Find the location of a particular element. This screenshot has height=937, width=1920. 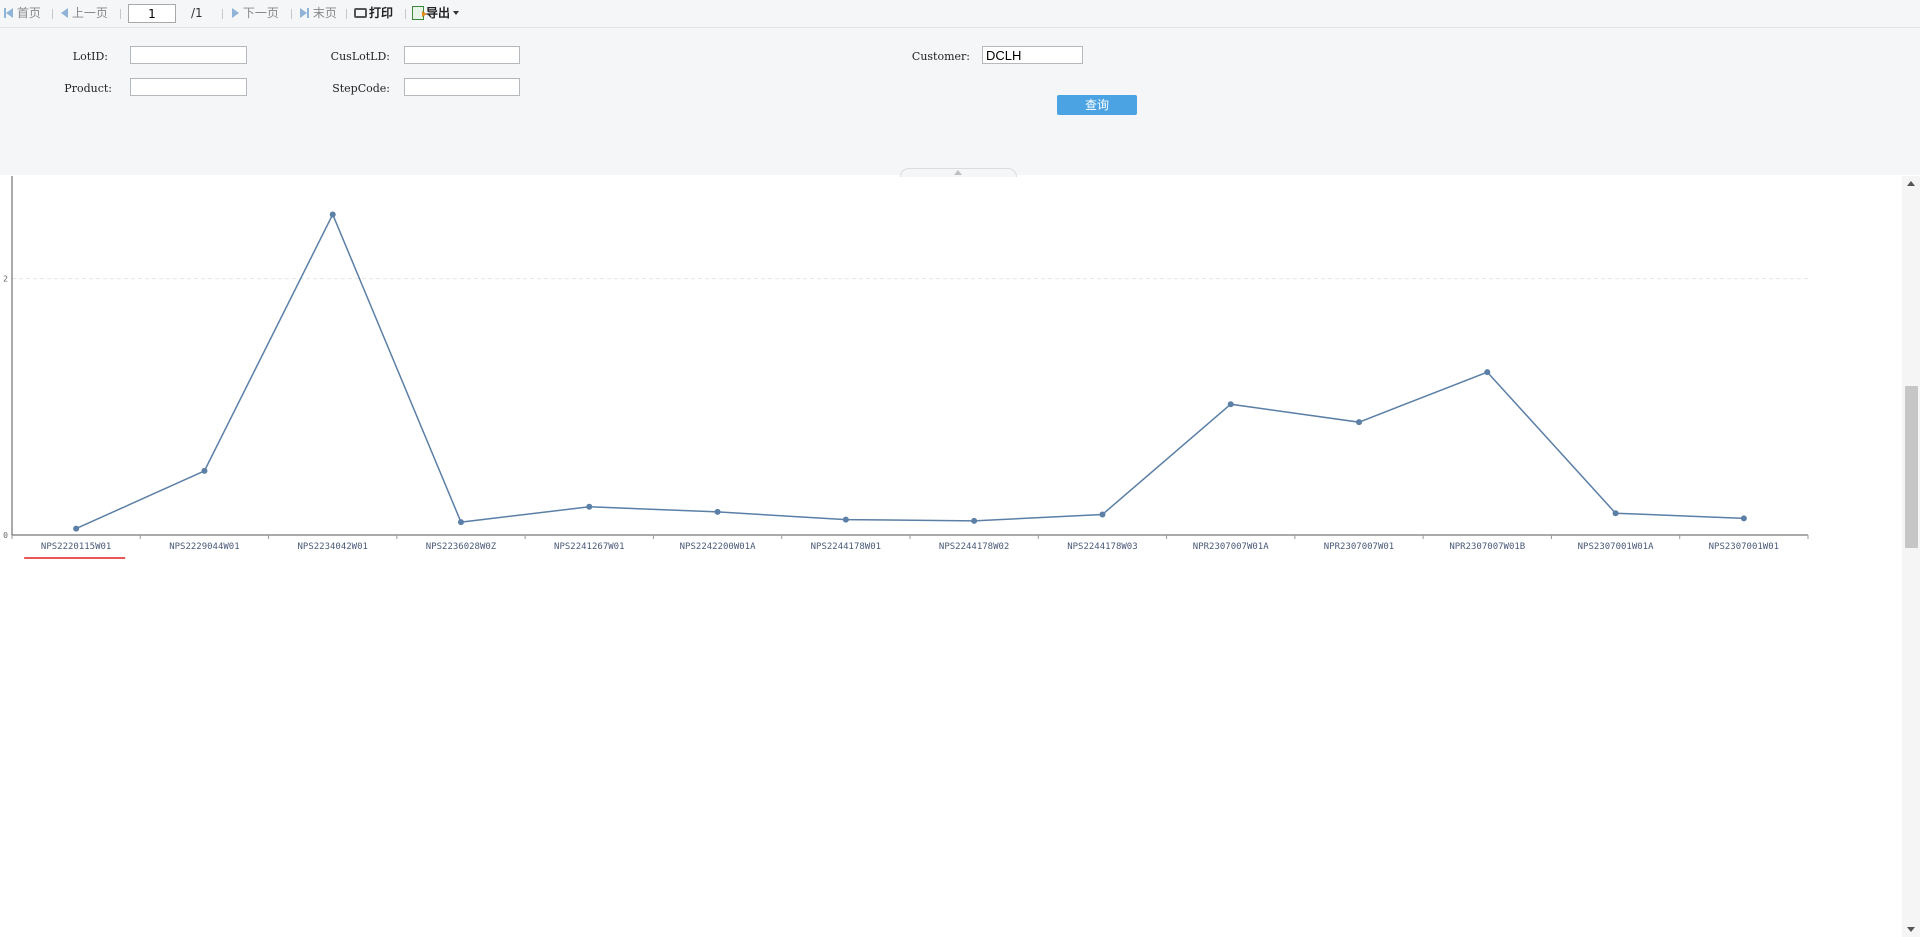

scroll-thumb is located at coordinates (1911, 467).